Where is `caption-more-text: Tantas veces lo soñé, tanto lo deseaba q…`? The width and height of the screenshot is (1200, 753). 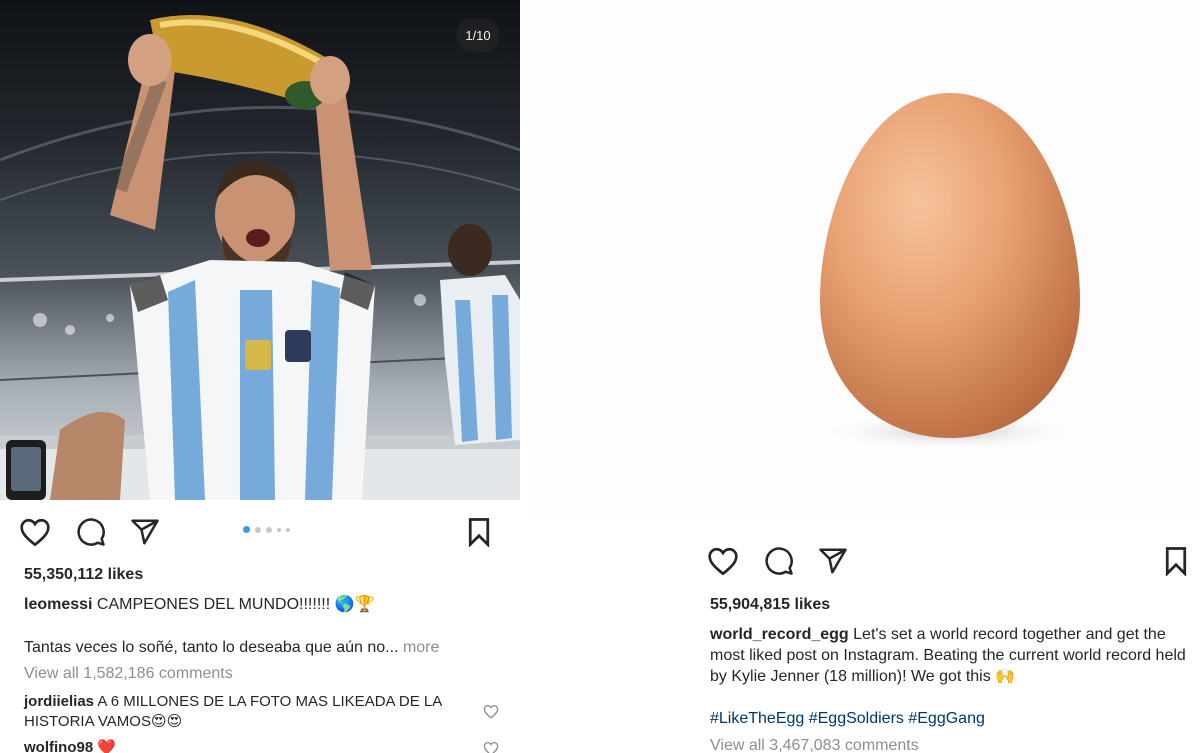 caption-more-text: Tantas veces lo soñé, tanto lo deseaba q… is located at coordinates (211, 647).